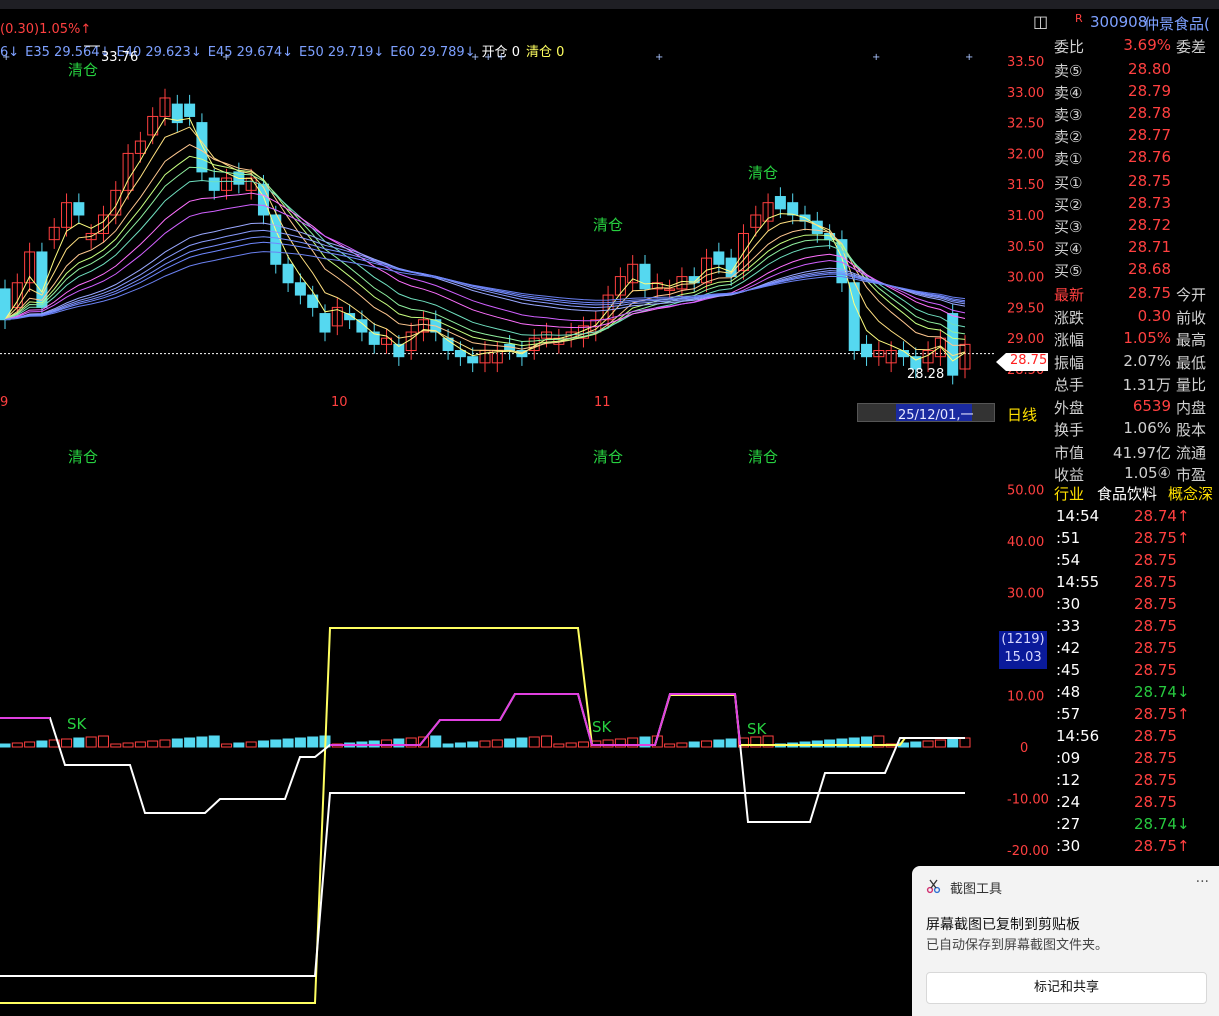 The width and height of the screenshot is (1219, 1016). I want to click on month-label: 9, so click(4, 402).